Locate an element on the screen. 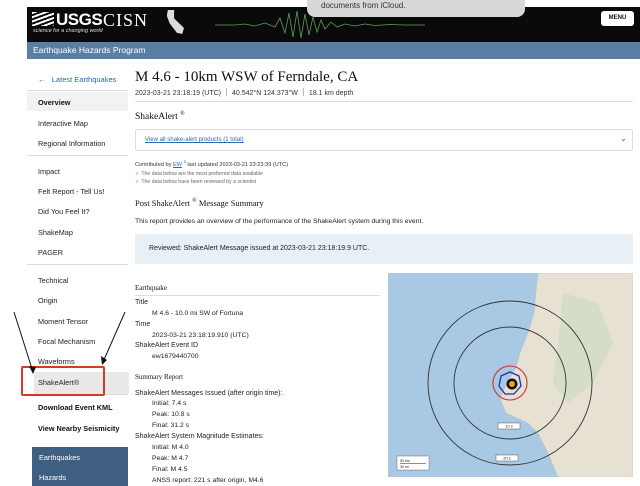  menu-button: MENU is located at coordinates (617, 18).